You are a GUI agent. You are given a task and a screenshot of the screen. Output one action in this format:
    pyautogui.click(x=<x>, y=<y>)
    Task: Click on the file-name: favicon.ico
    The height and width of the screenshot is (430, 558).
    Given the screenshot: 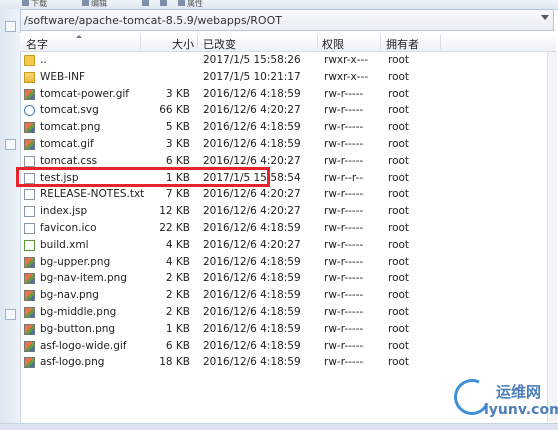 What is the action you would take?
    pyautogui.click(x=68, y=227)
    